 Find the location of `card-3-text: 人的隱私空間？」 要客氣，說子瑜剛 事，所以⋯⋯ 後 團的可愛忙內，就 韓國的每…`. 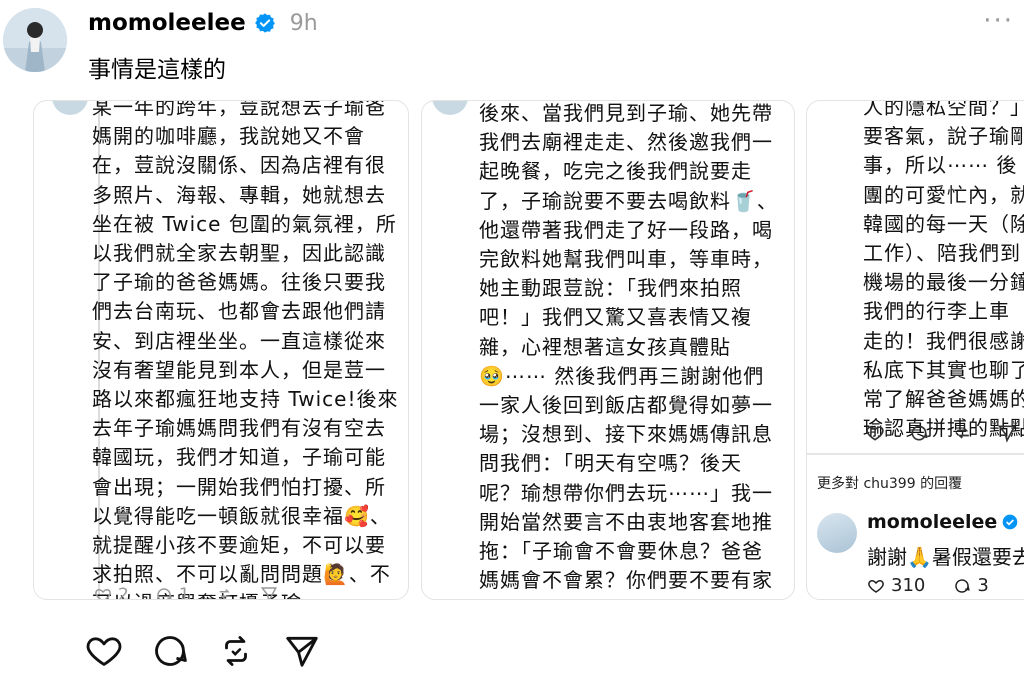

card-3-text: 人的隱私空間？」 要客氣，說子瑜剛 事，所以⋯⋯ 後 團的可愛忙內，就 韓國的每… is located at coordinates (943, 270).